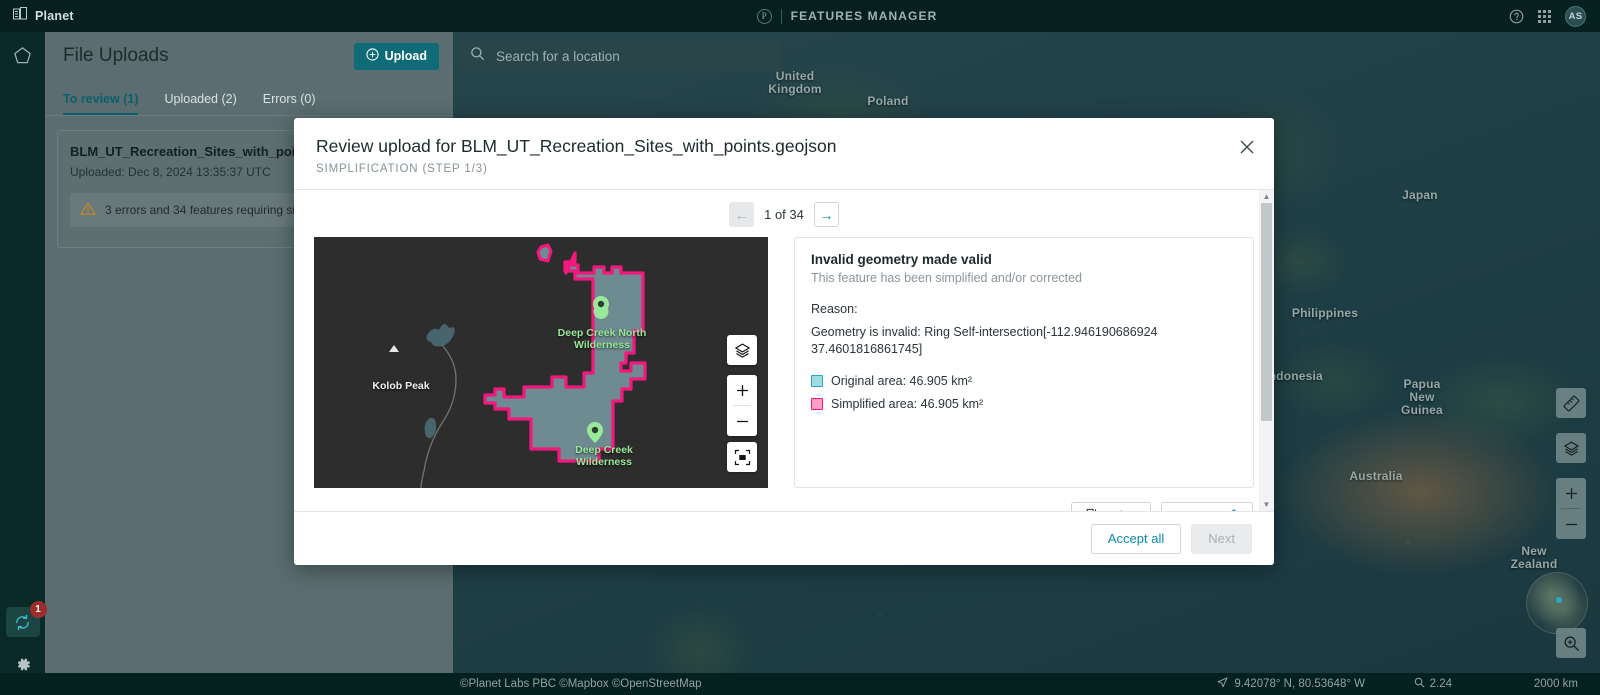 The width and height of the screenshot is (1600, 695). I want to click on original-area-swatch, so click(817, 381).